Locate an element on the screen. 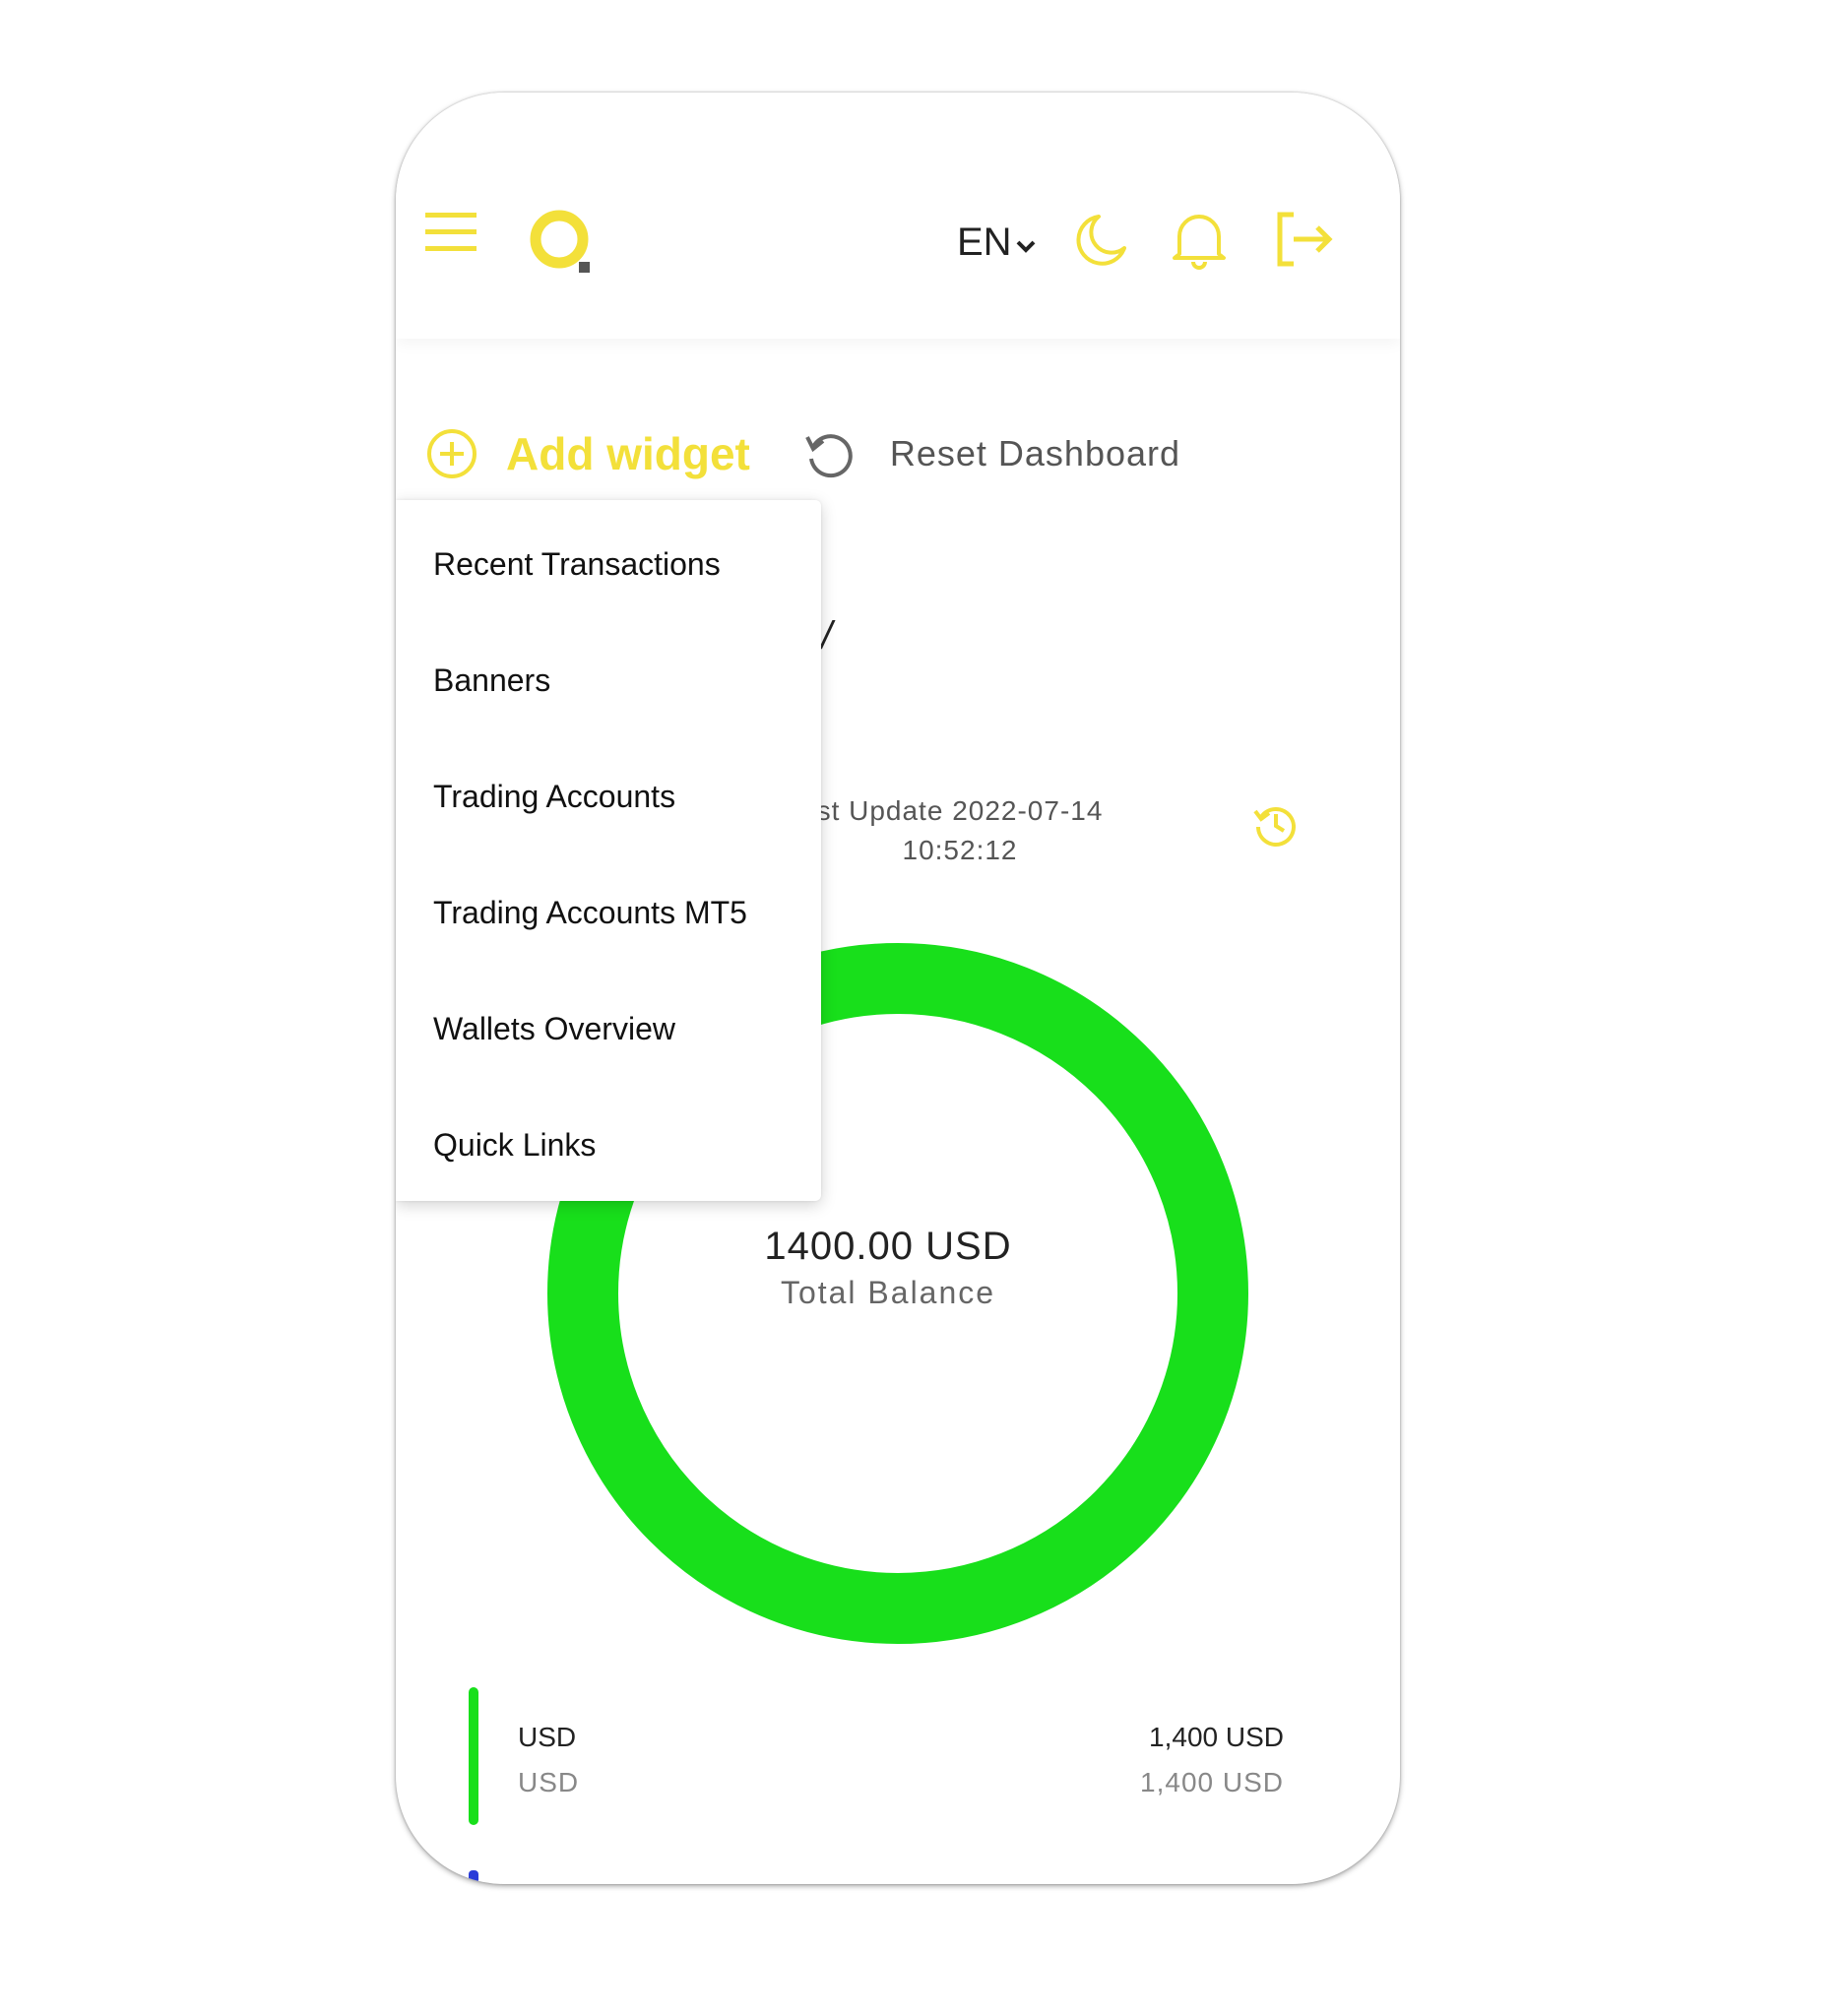 The width and height of the screenshot is (1843, 2016). menu-item-trading-accounts-mt5: Trading Accounts MT5 is located at coordinates (608, 912).